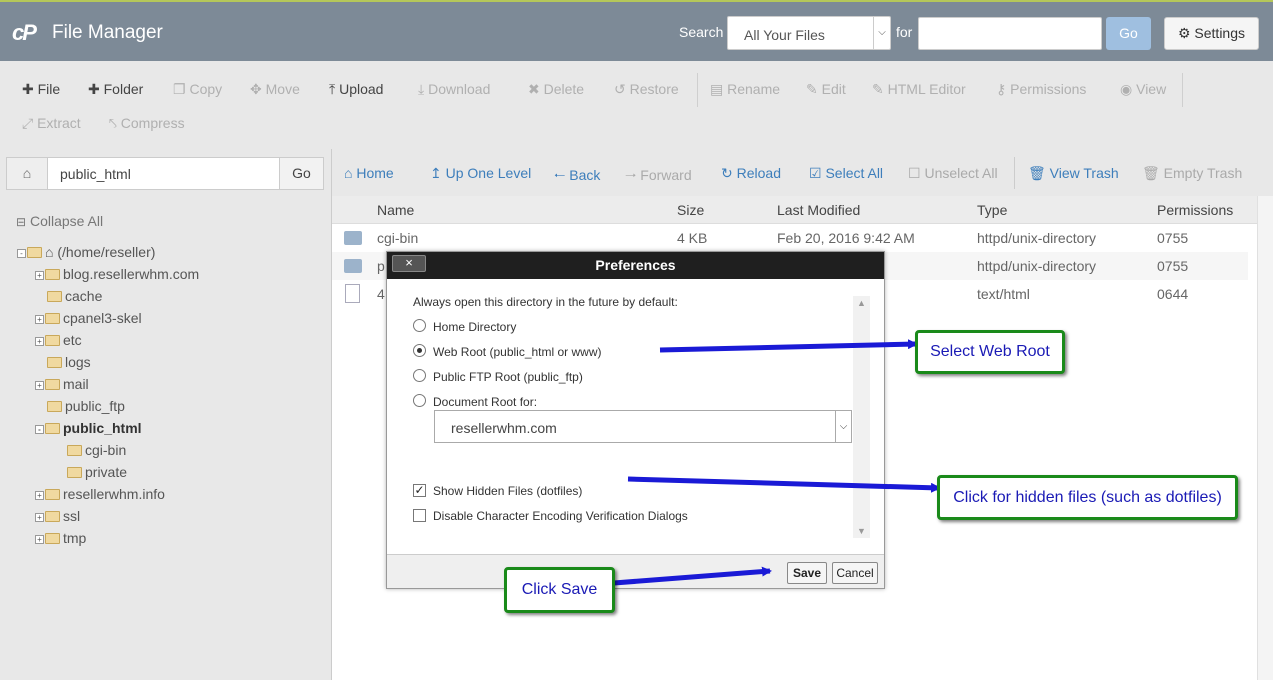 Image resolution: width=1273 pixels, height=680 pixels. Describe the element at coordinates (777, 462) in the screenshot. I see `annotation-arrows` at that location.